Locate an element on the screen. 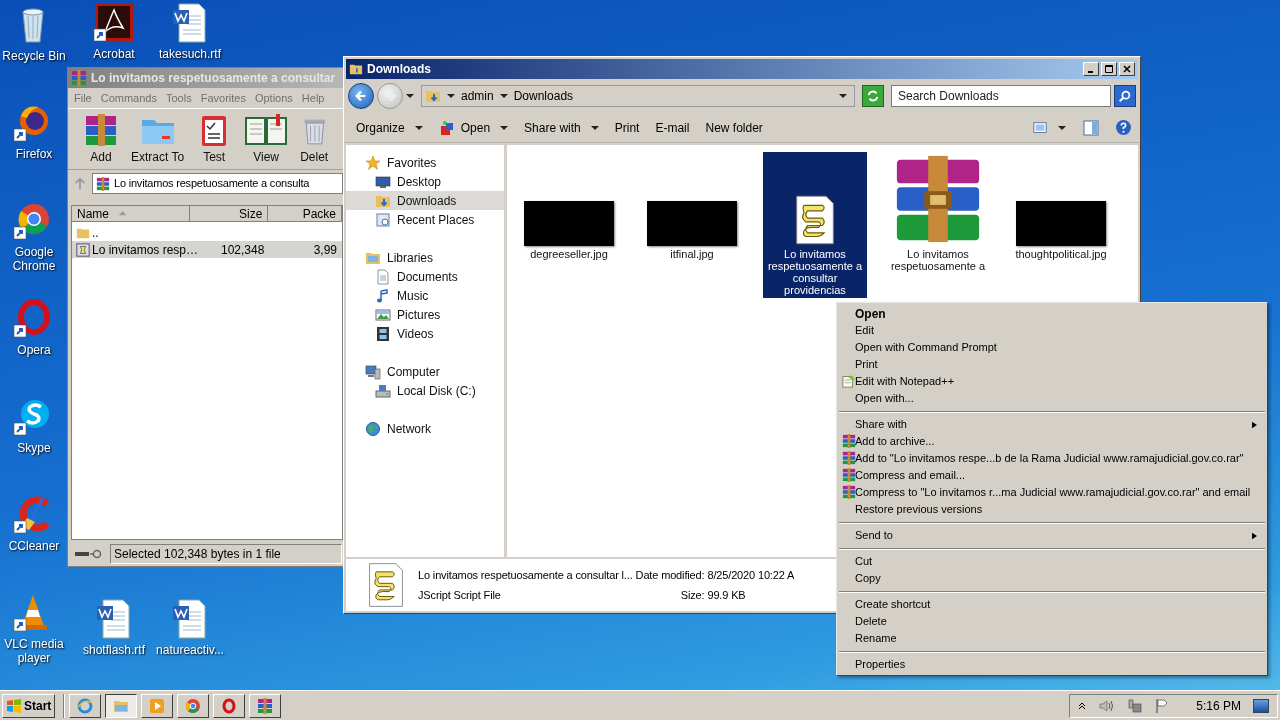 This screenshot has width=1280, height=720. breadcrumb-item: Downloads is located at coordinates (543, 96).